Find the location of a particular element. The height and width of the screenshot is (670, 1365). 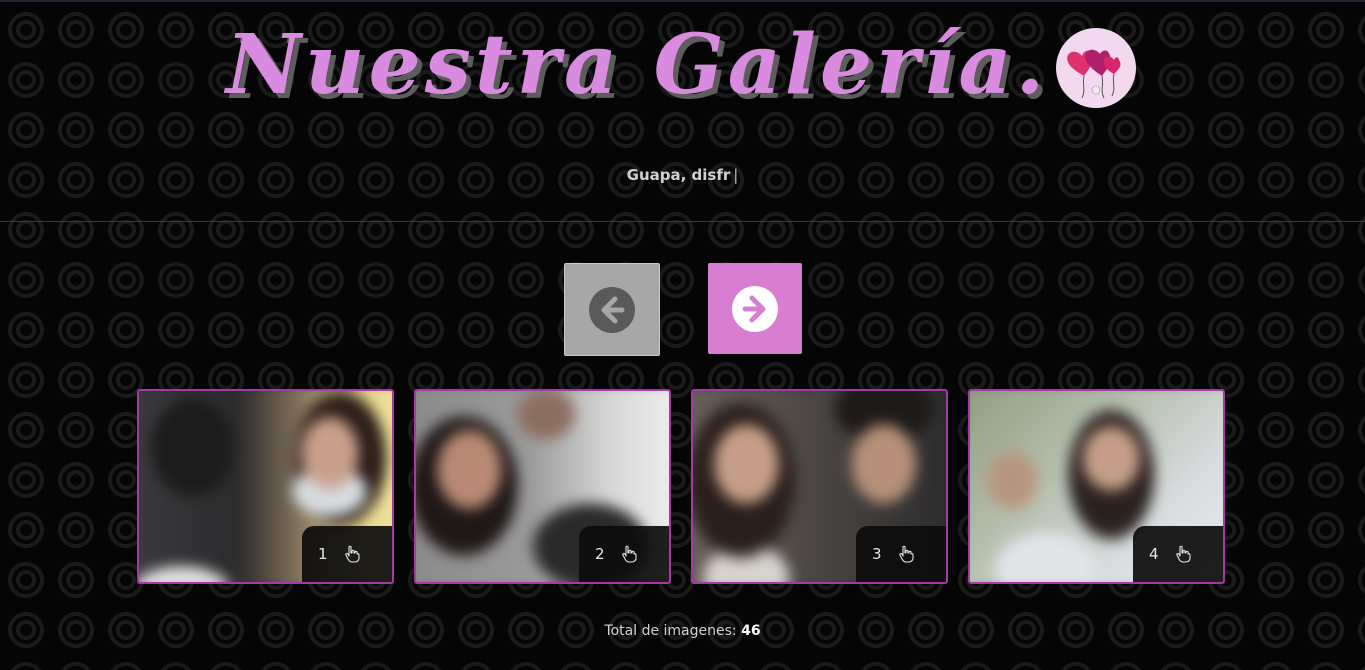

typed-subtitle: Guapa, disfr | is located at coordinates (682, 175).